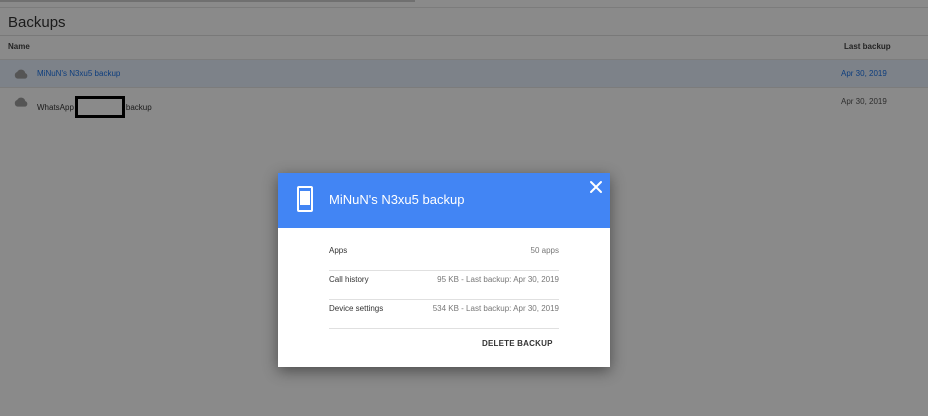 The image size is (928, 416). What do you see at coordinates (305, 199) in the screenshot?
I see `phone-icon` at bounding box center [305, 199].